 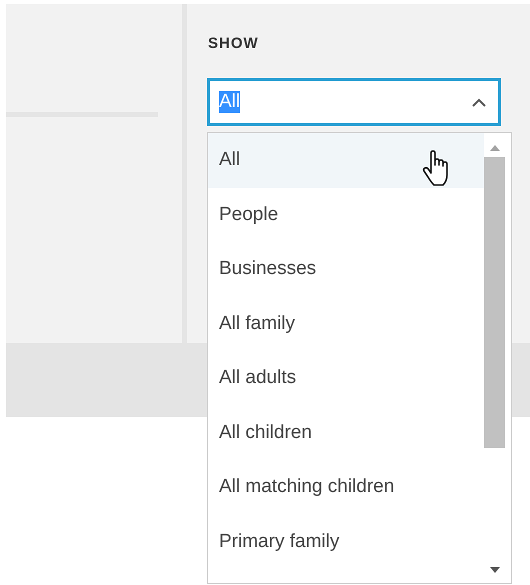 I want to click on show-label: SHOW, so click(x=234, y=43).